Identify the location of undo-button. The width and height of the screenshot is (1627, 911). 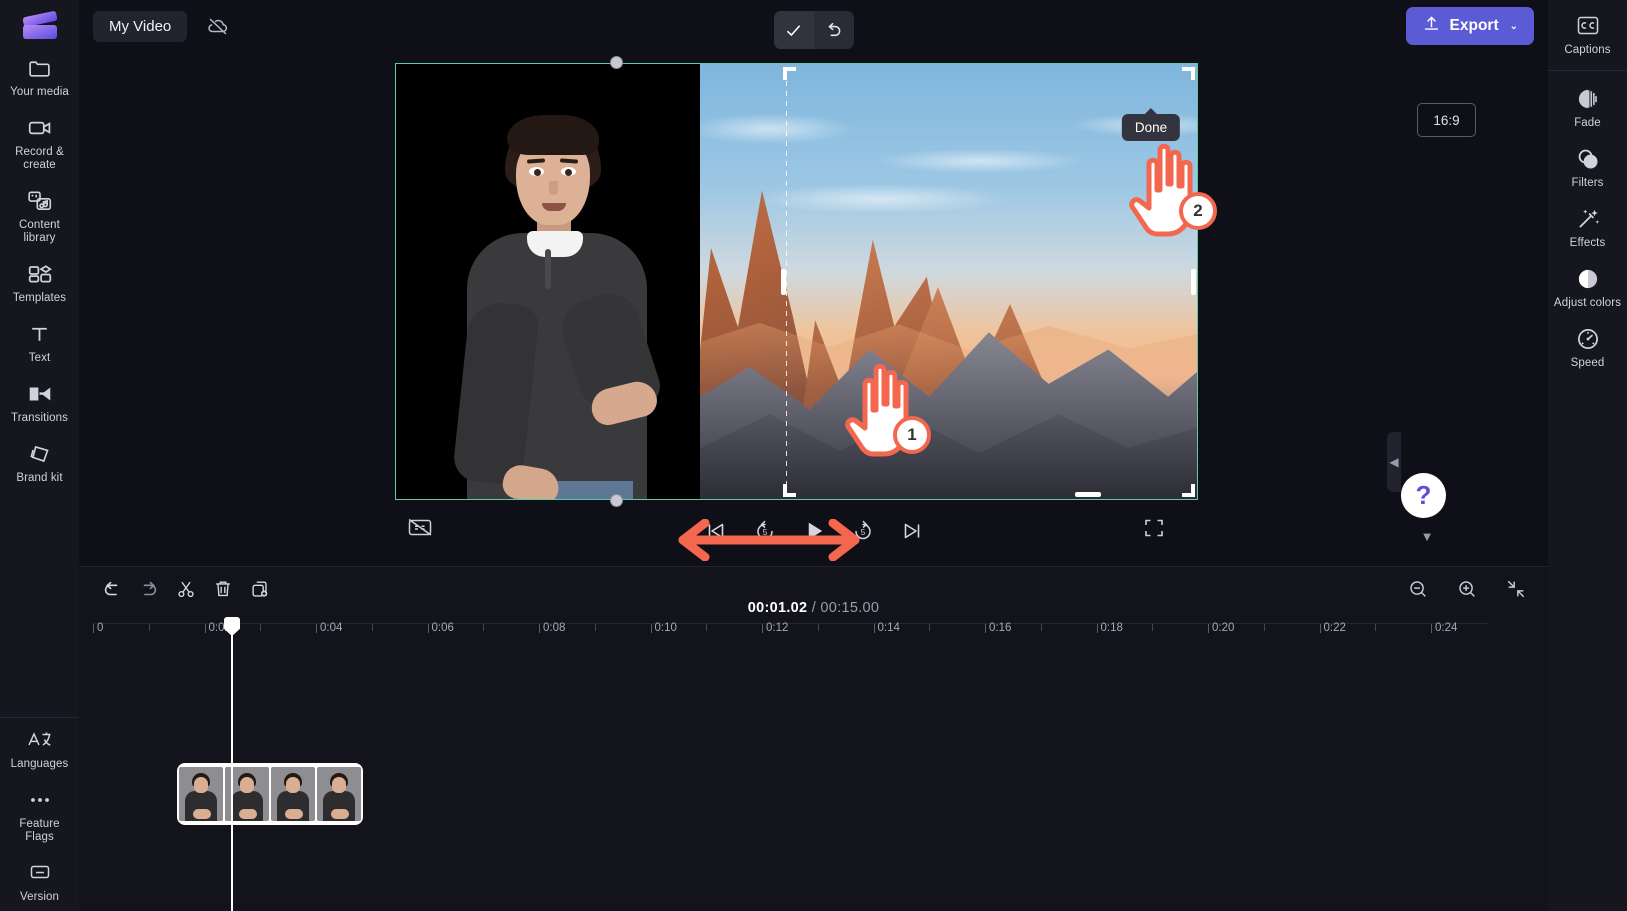
(111, 589).